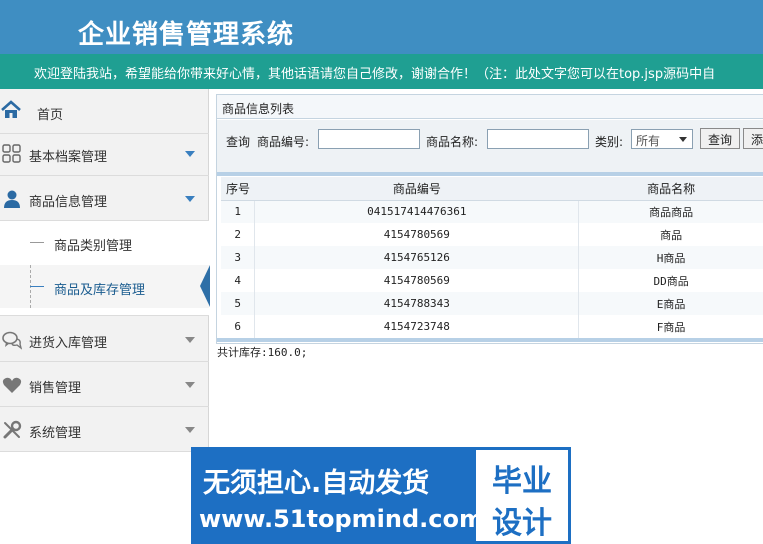 The width and height of the screenshot is (763, 544). What do you see at coordinates (68, 157) in the screenshot?
I see `sidebar-item-label: 基本档案管理` at bounding box center [68, 157].